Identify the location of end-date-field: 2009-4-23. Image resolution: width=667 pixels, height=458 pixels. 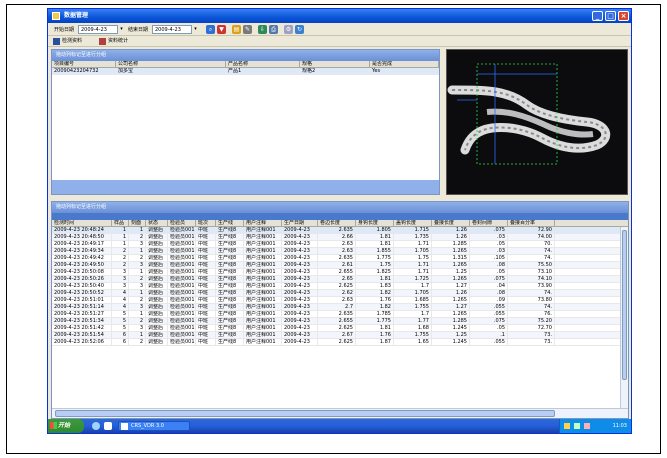
(172, 29).